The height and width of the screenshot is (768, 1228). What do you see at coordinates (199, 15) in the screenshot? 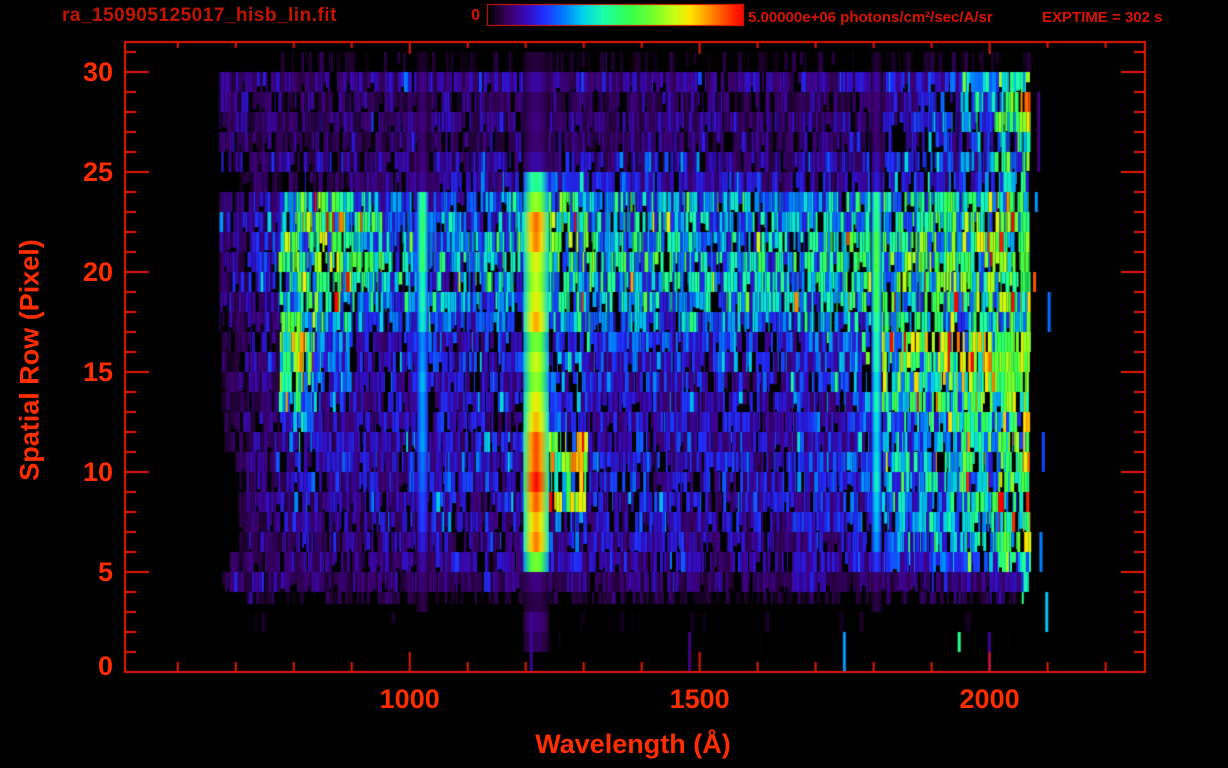
I see `file-title: ra_150905125017_hisb_lin.fit` at bounding box center [199, 15].